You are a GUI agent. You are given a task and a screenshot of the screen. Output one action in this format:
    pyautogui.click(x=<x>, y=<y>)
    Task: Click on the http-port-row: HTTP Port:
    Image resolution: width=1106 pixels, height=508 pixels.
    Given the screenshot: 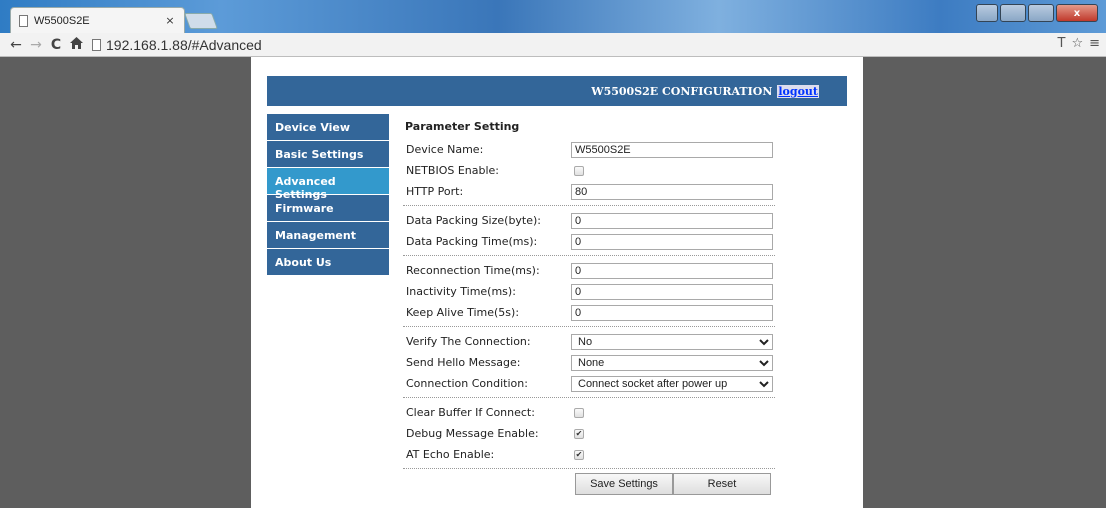 What is the action you would take?
    pyautogui.click(x=589, y=191)
    